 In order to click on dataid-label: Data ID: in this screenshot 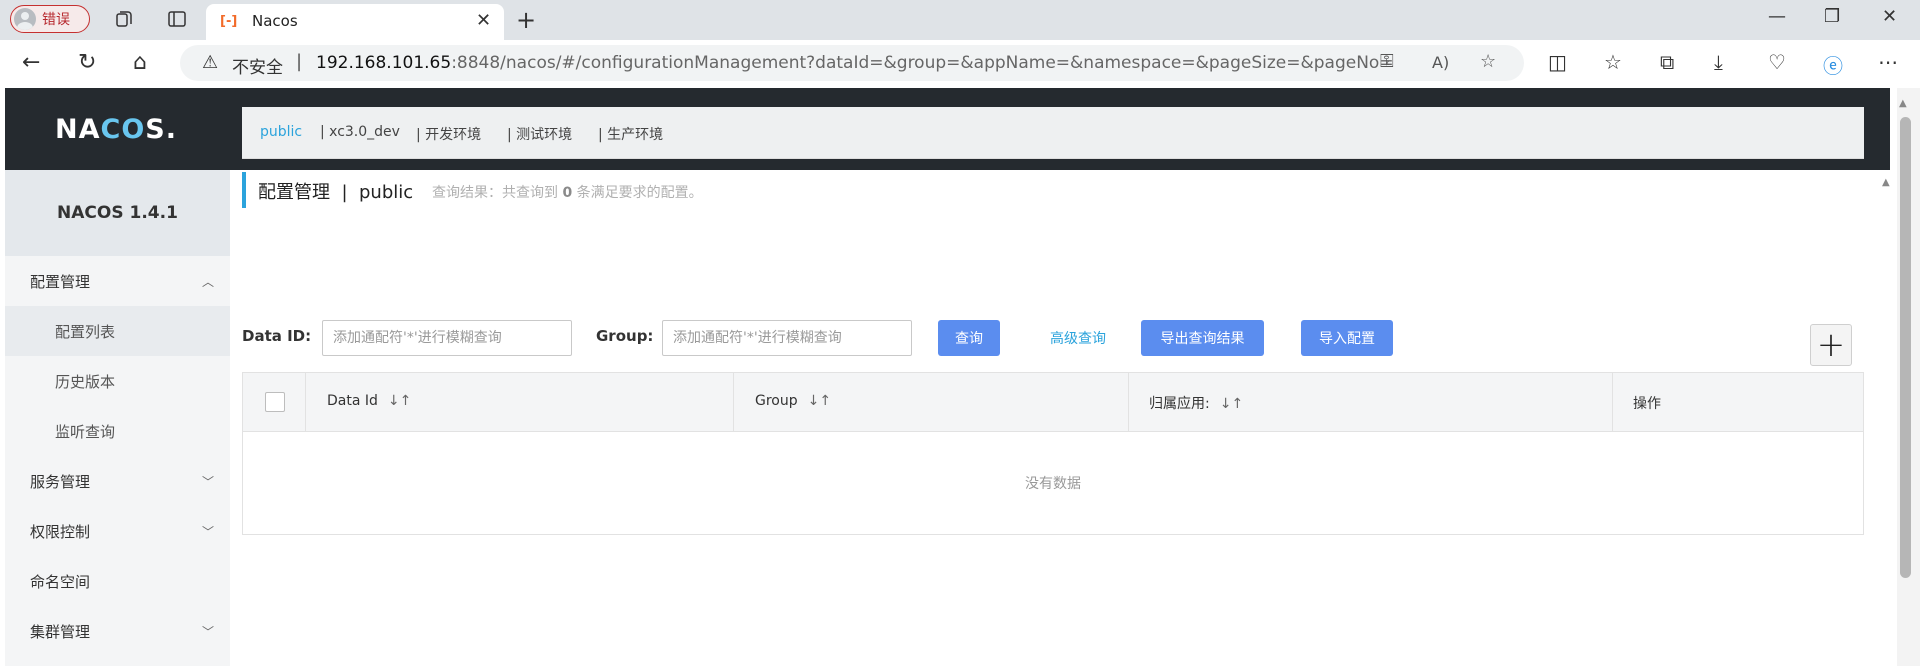, I will do `click(277, 336)`.